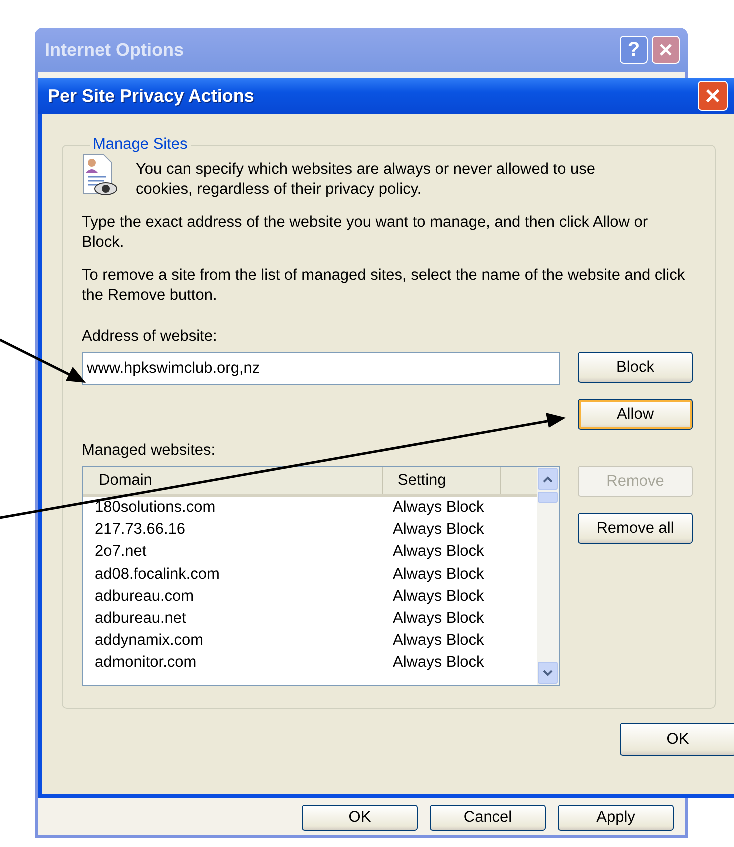  What do you see at coordinates (635, 414) in the screenshot?
I see `site-action-button: Allow` at bounding box center [635, 414].